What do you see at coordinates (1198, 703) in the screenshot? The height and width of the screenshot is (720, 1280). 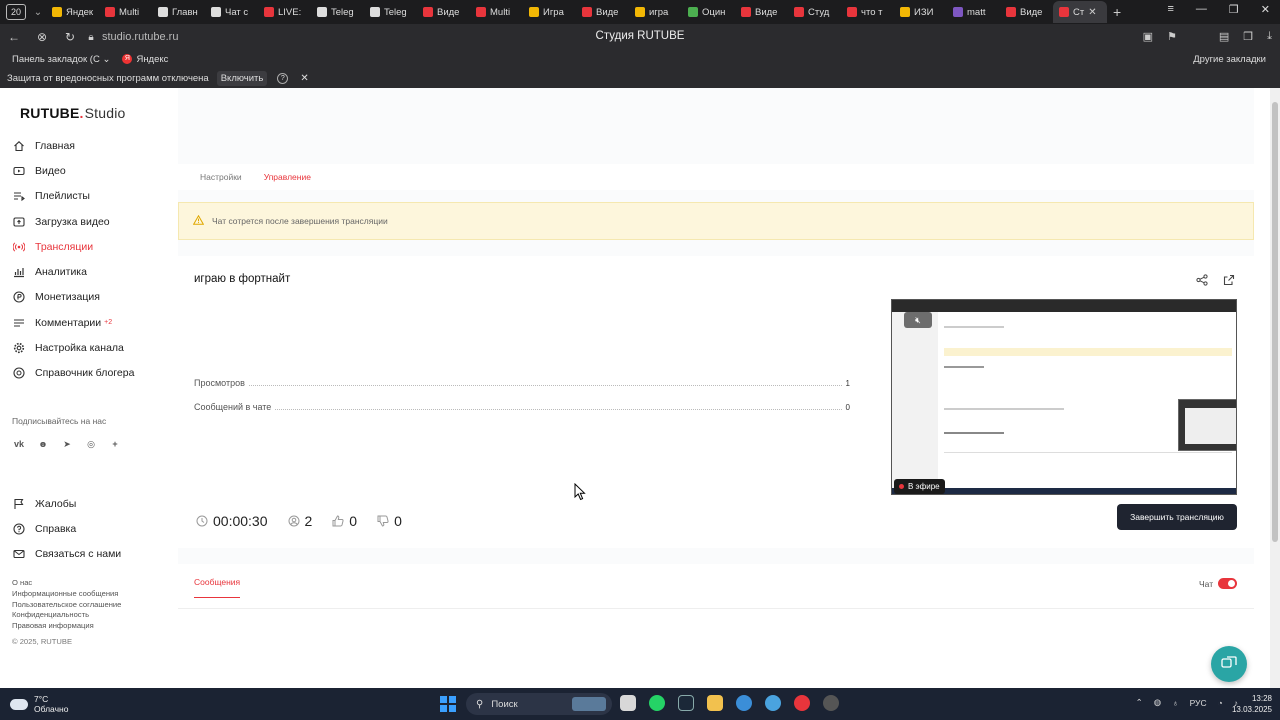 I see `language-indicator: РУС` at bounding box center [1198, 703].